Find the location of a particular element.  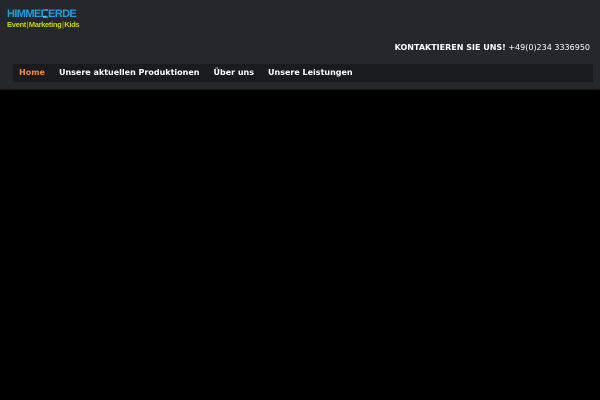

logo-himmel: HIMMEL is located at coordinates (27, 14).